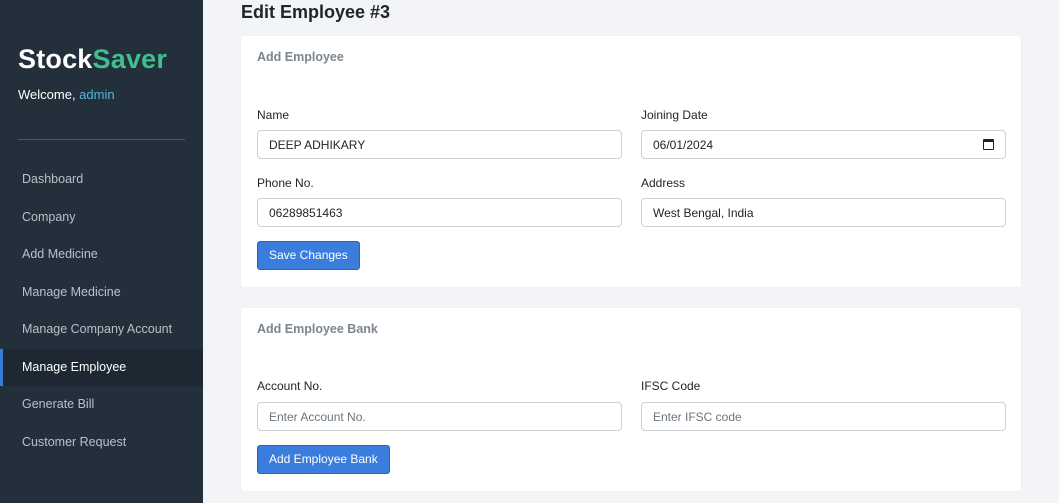  I want to click on name-label: Name, so click(273, 115).